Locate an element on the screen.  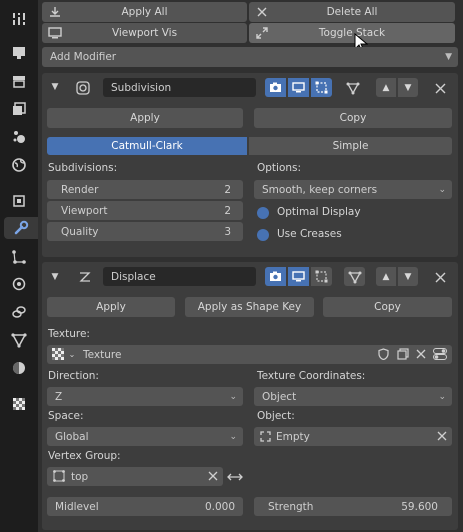
uv-smooth-dropdown: Smooth, keep corners ⌄ is located at coordinates (353, 189).